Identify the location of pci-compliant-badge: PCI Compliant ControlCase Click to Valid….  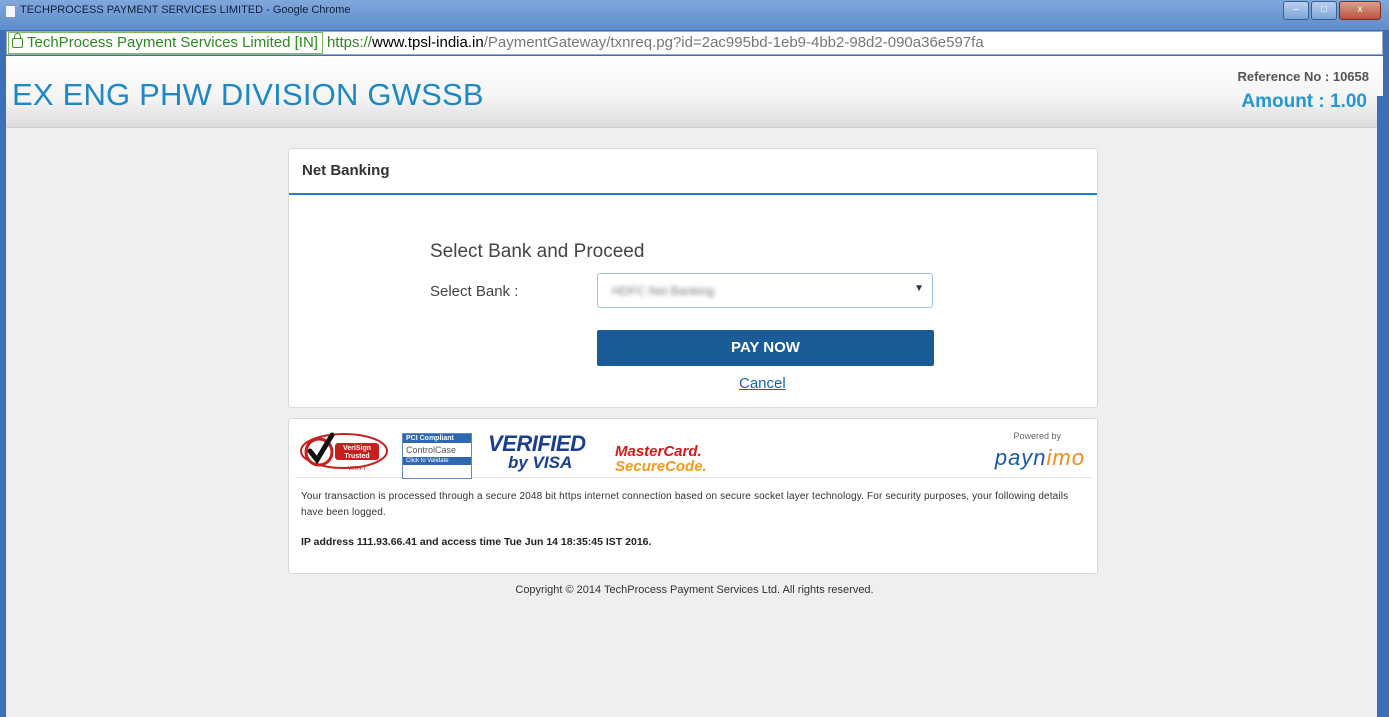
(437, 456).